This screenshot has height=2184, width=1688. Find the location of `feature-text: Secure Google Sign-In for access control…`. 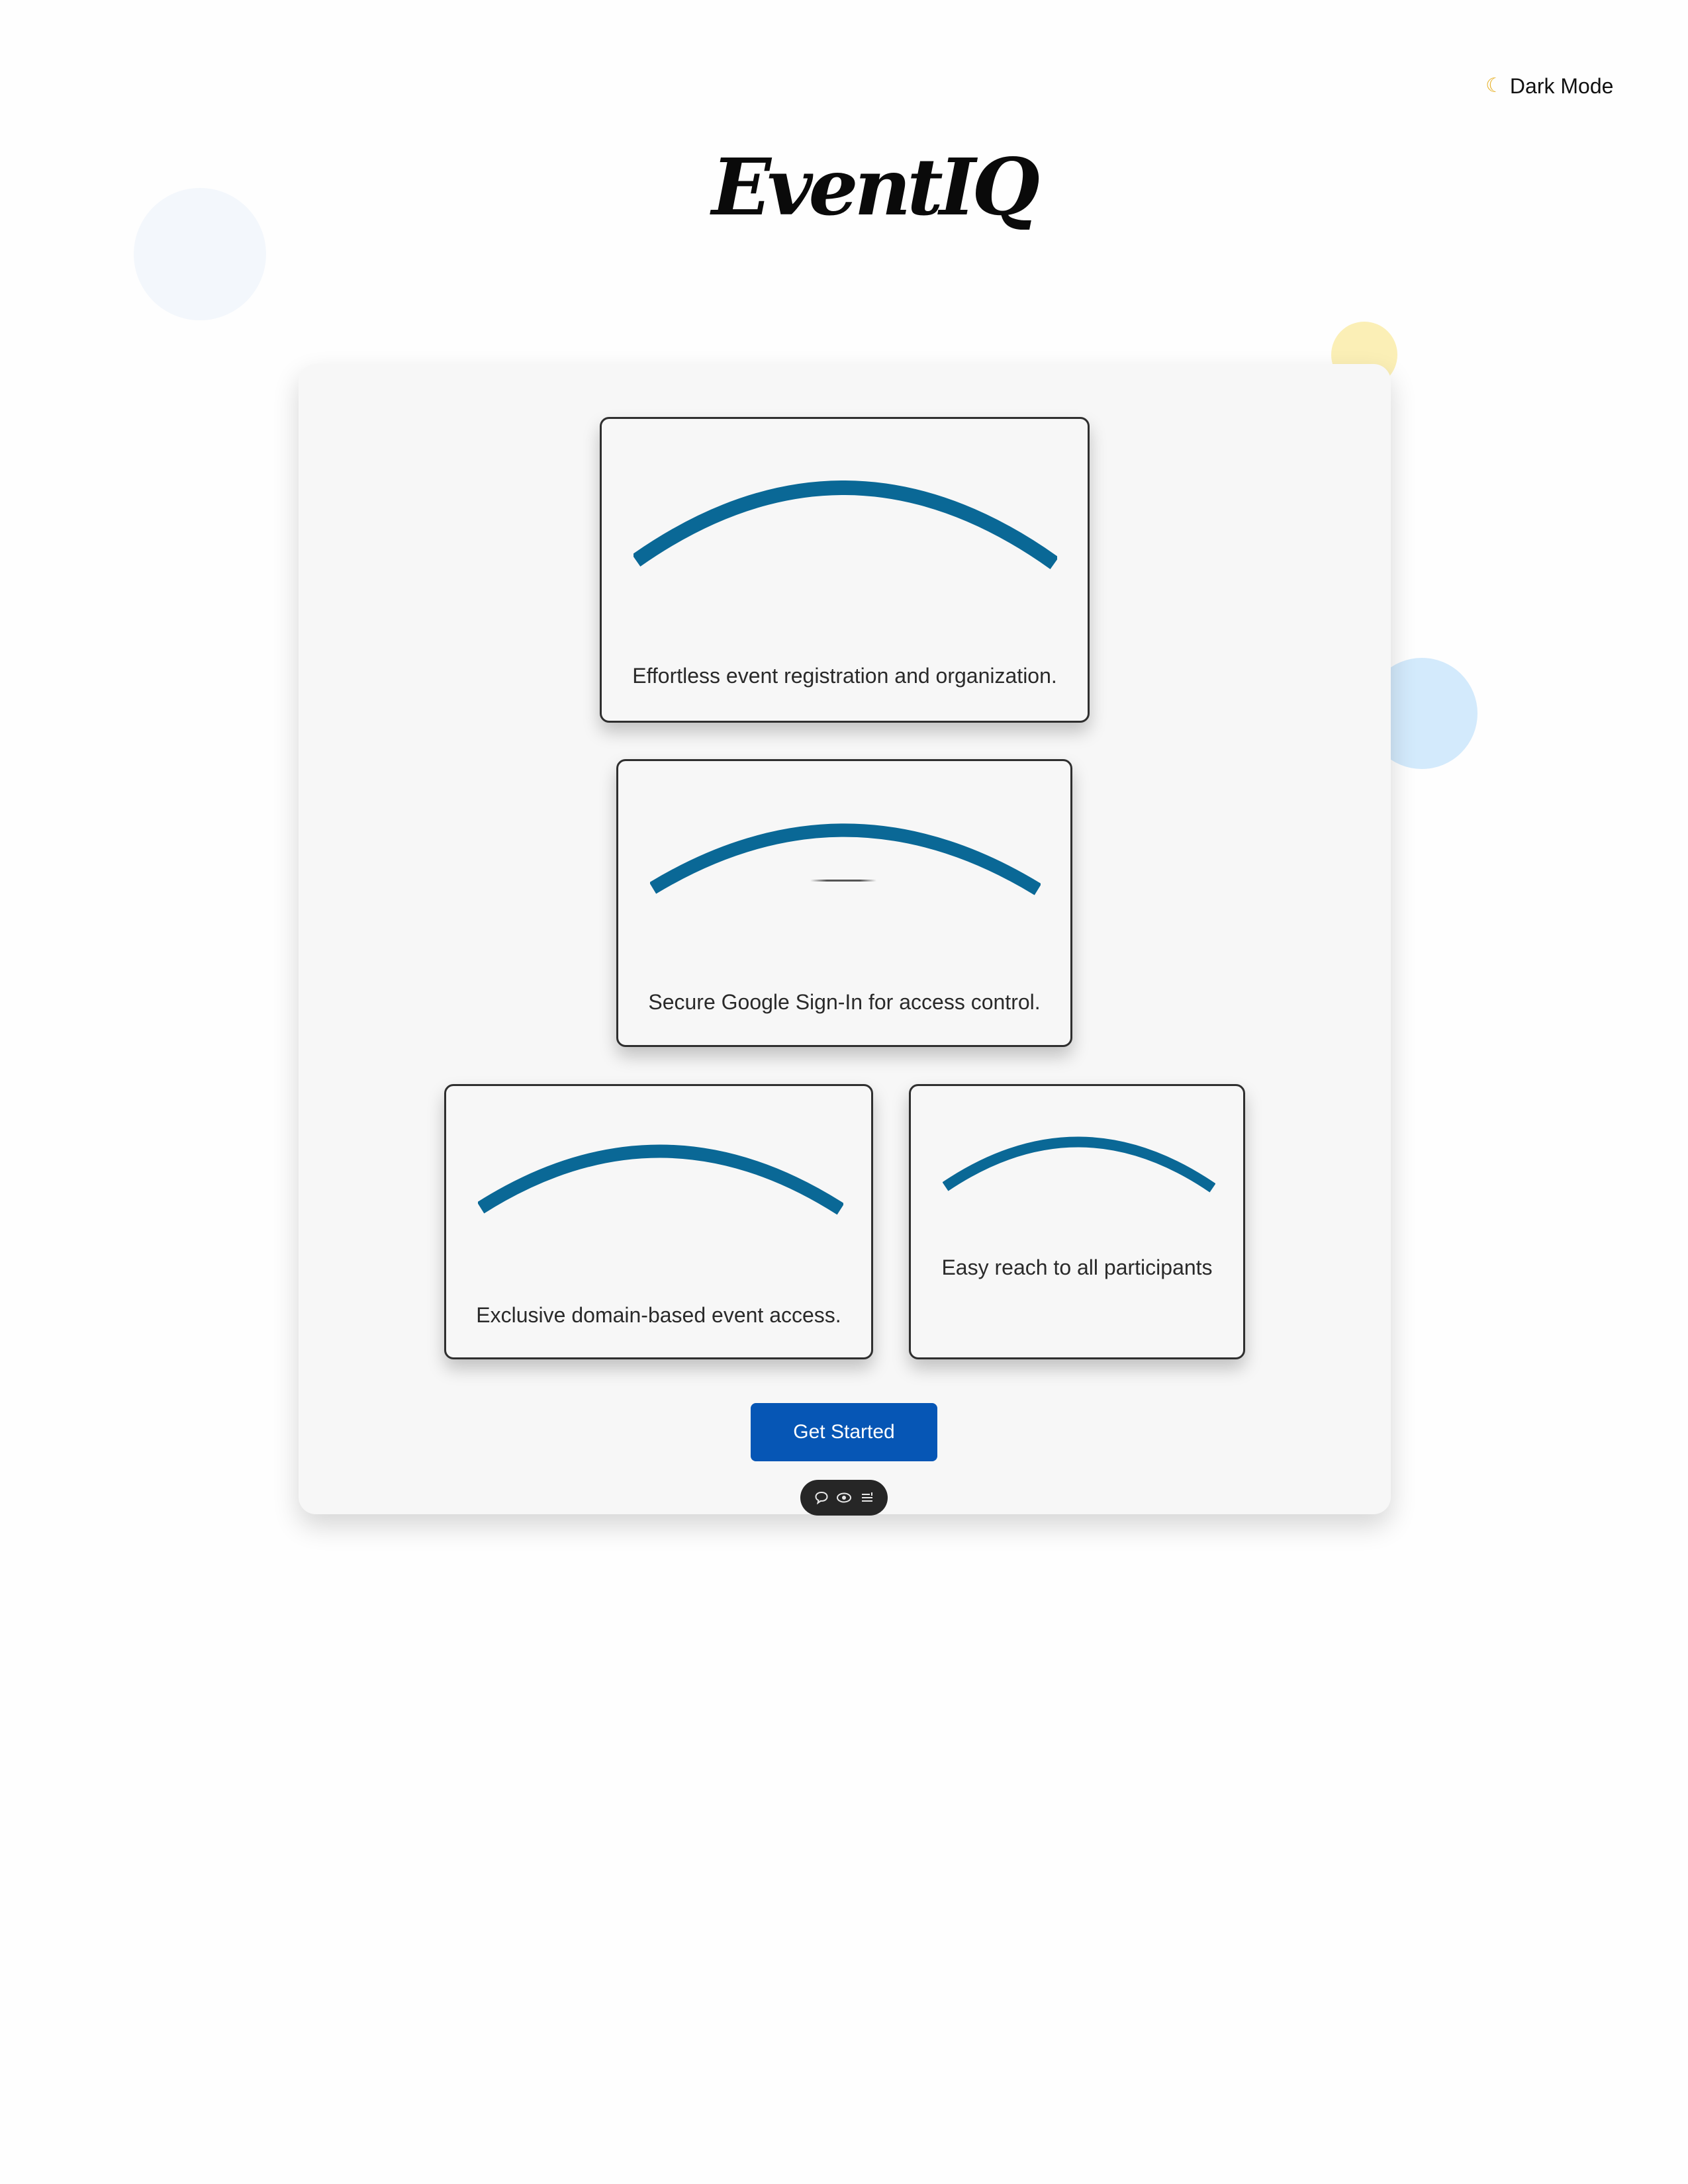

feature-text: Secure Google Sign-In for access control… is located at coordinates (844, 1002).